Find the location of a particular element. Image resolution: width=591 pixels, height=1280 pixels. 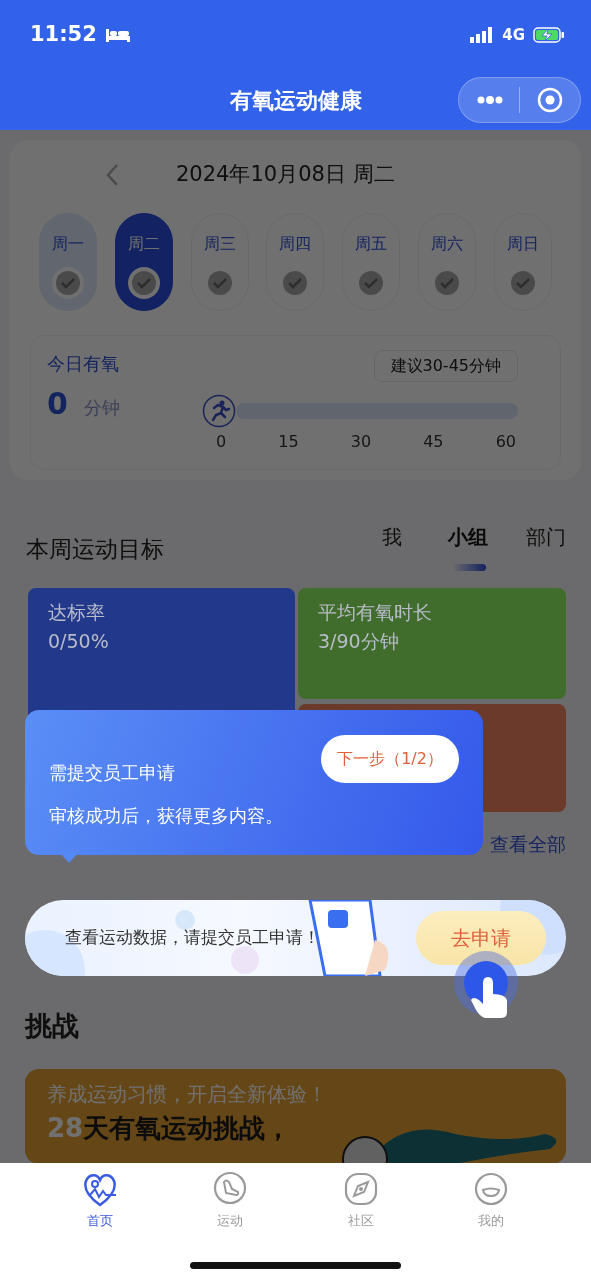

segment-tab: 小组 is located at coordinates (468, 546).